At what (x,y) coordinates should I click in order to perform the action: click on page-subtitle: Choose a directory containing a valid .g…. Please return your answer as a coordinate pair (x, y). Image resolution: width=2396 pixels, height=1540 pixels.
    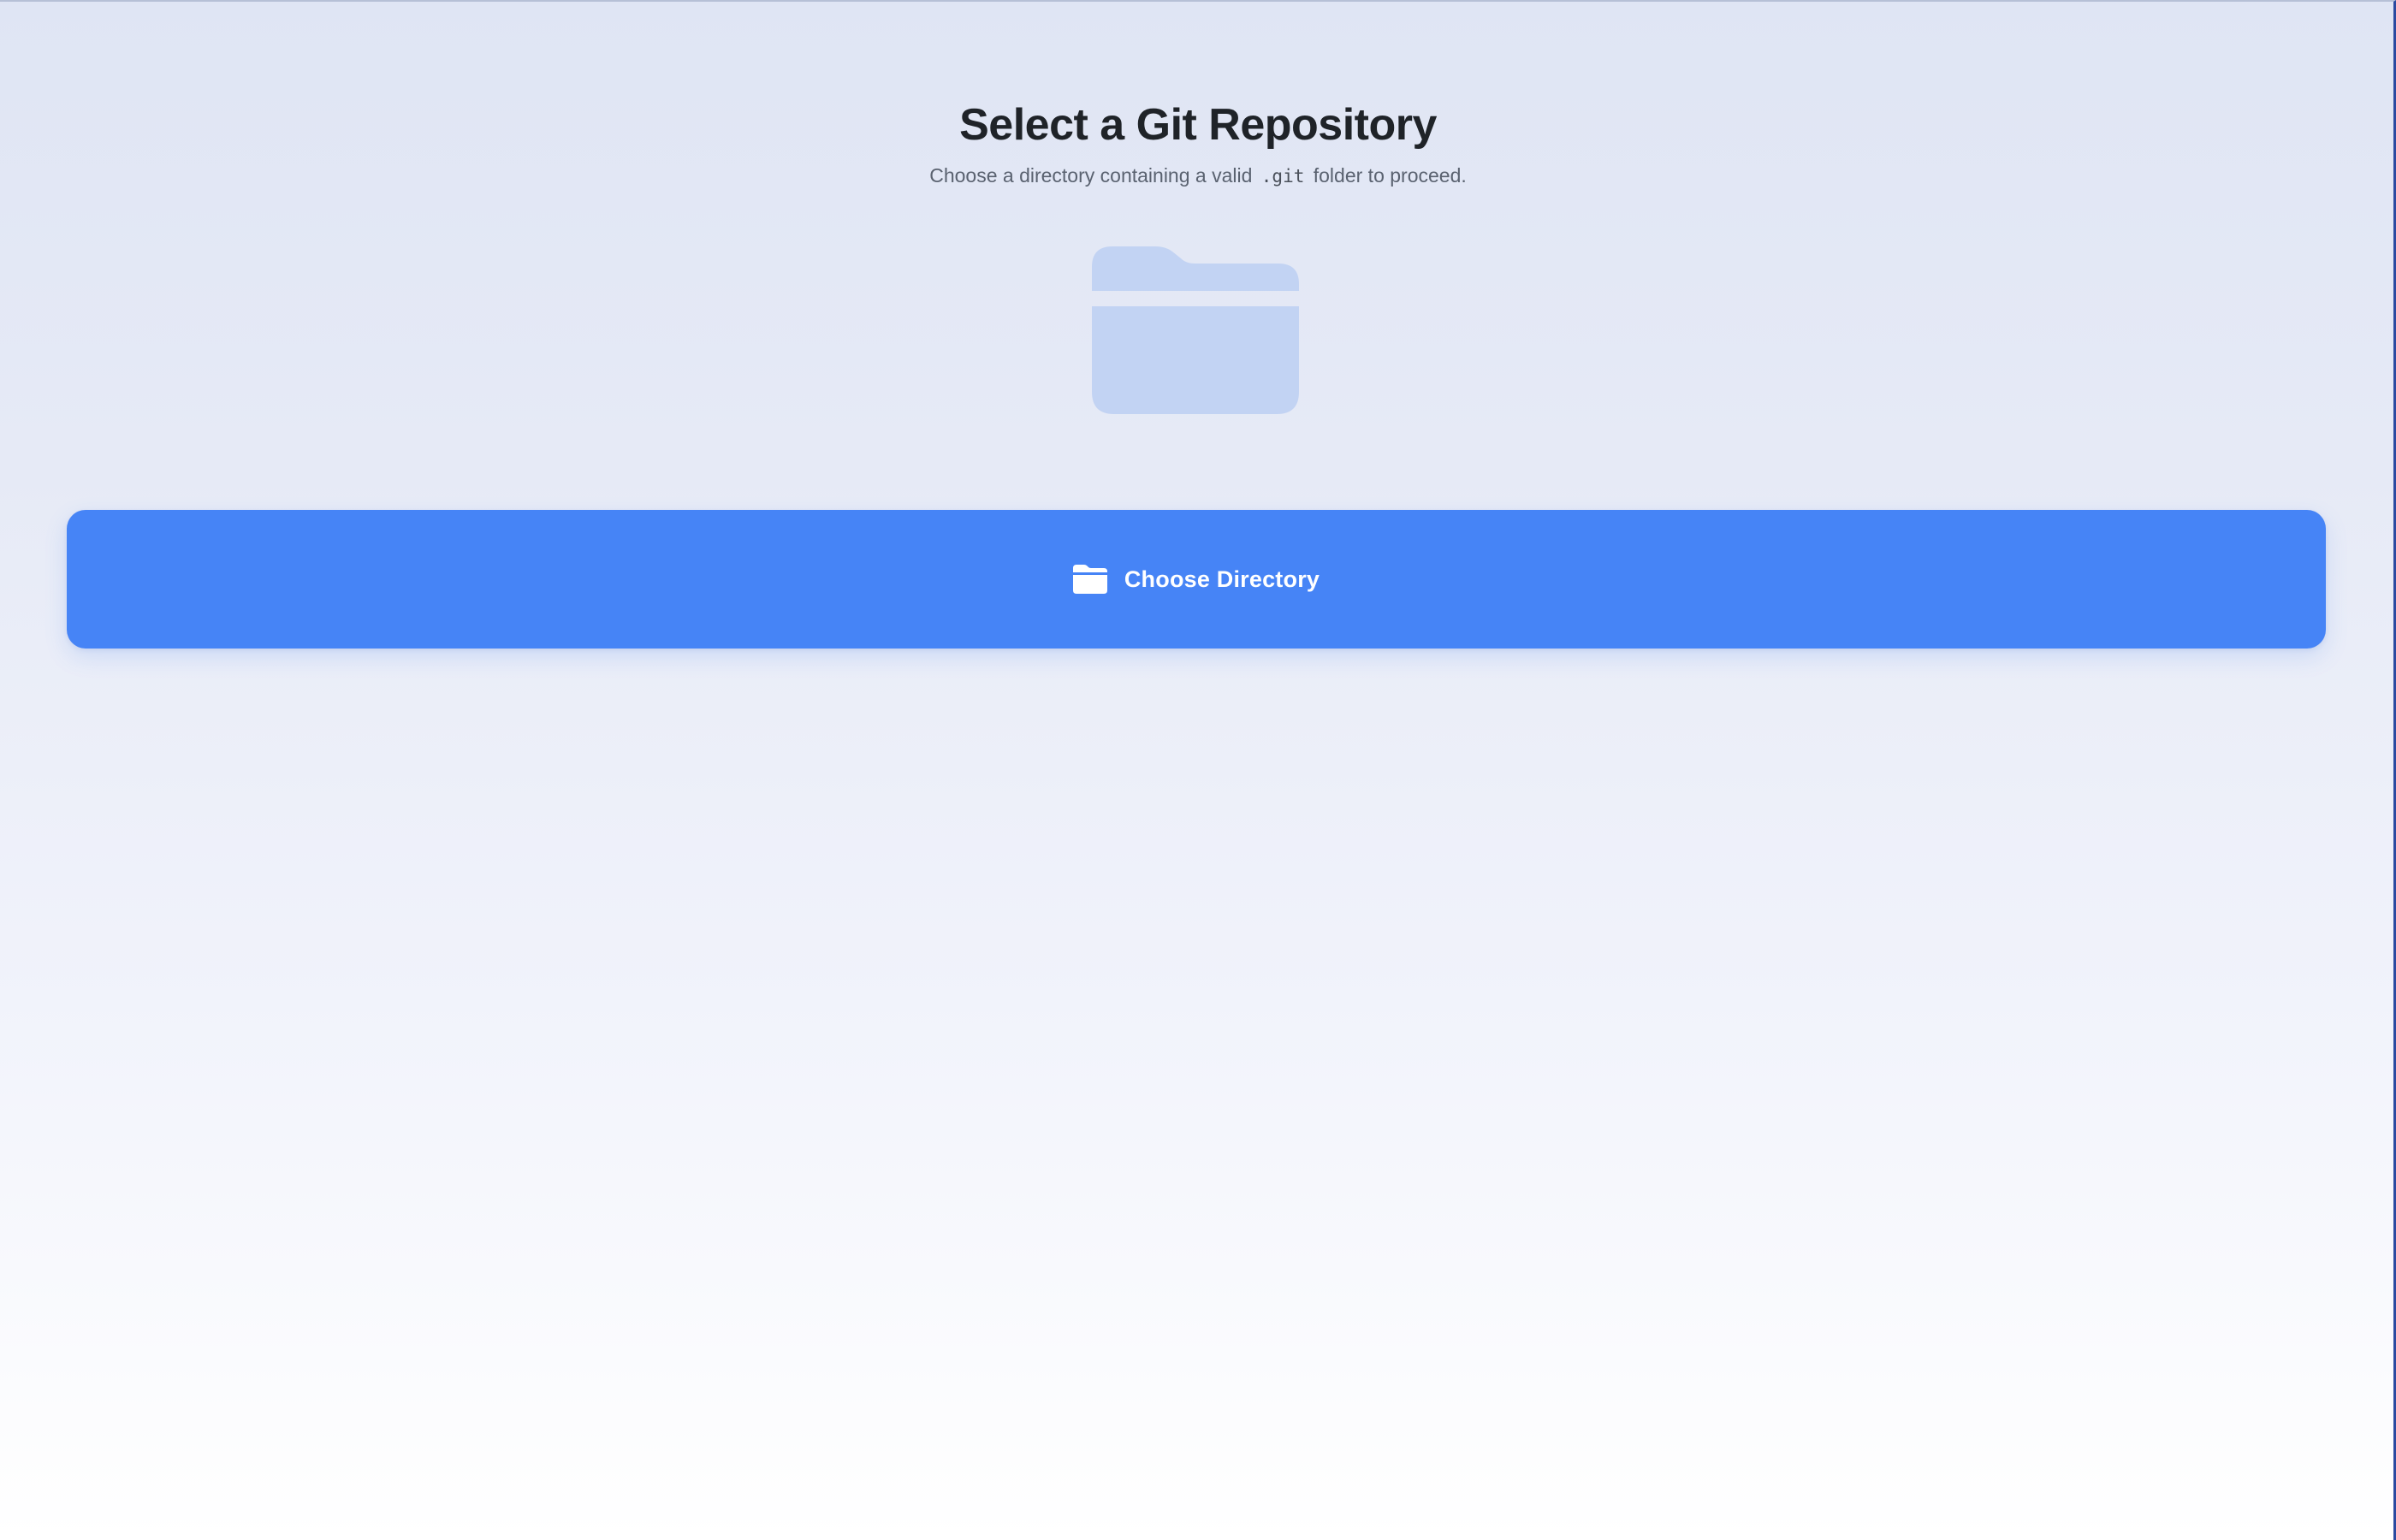
    Looking at the image, I should click on (1198, 176).